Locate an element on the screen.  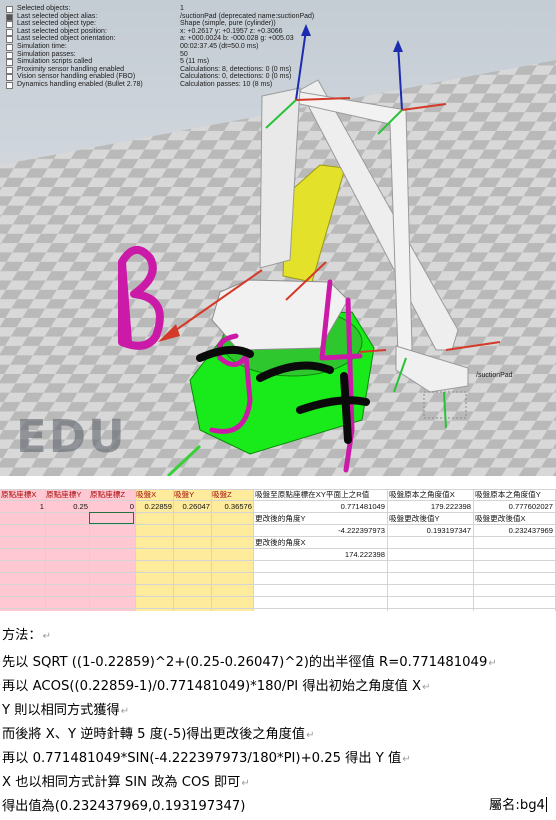
info-value: Calculations: 0, detections: 0 (0 ms) is located at coordinates (236, 77).